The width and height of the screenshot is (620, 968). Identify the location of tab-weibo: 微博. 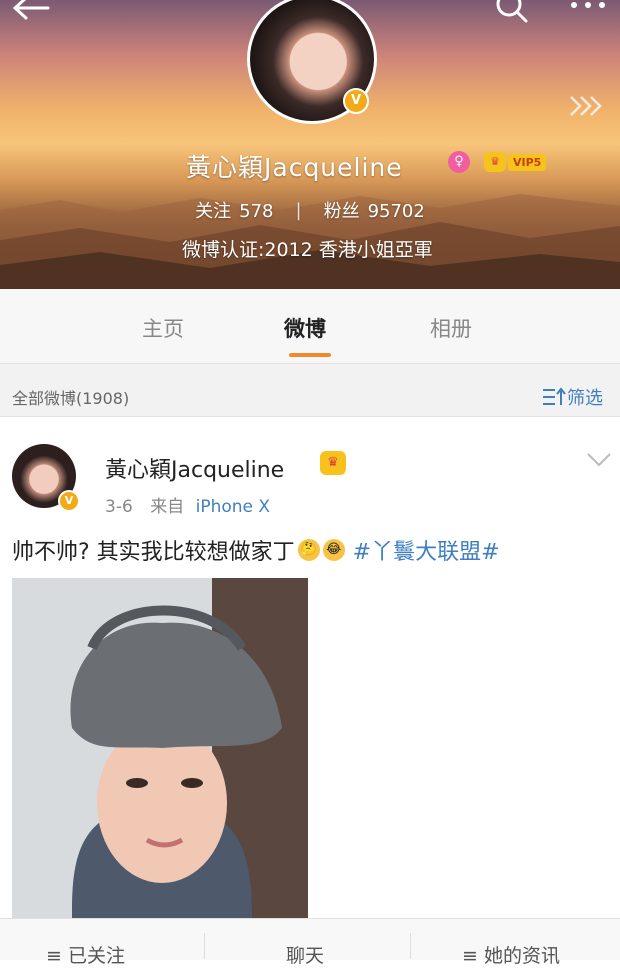
(305, 328).